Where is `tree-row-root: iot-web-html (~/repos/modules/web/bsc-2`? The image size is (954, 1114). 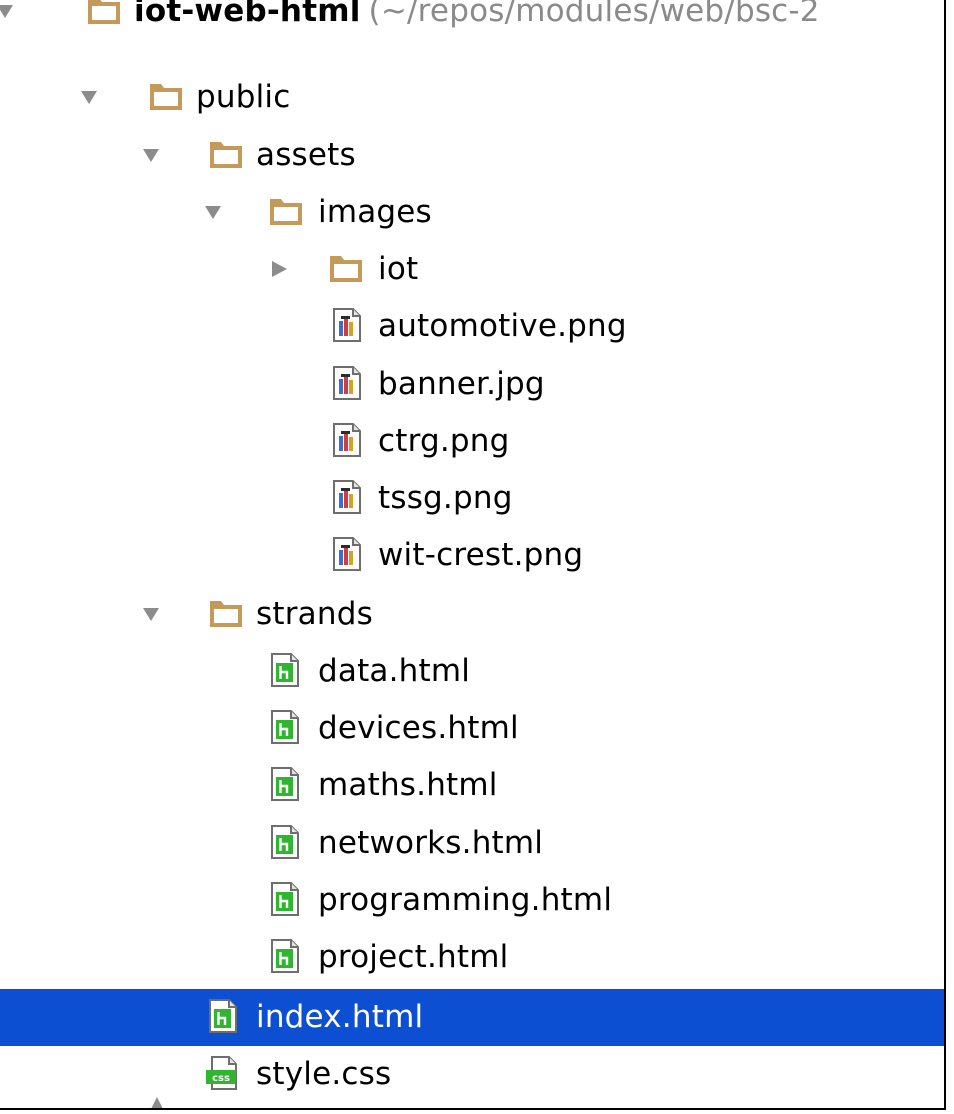 tree-row-root: iot-web-html (~/repos/modules/web/bsc-2 is located at coordinates (472, 20).